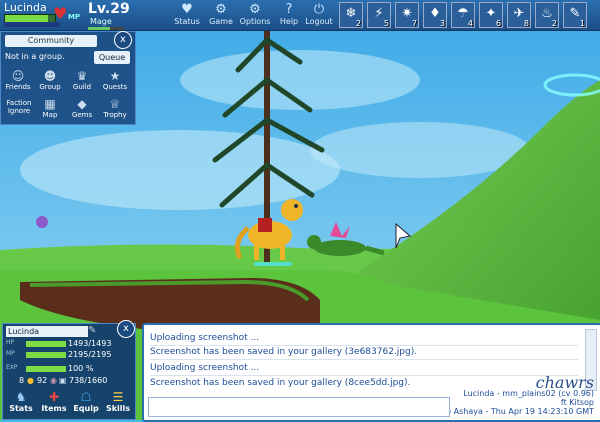 This screenshot has height=422, width=600. I want to click on skill-slot: ⚡ 5, so click(379, 15).